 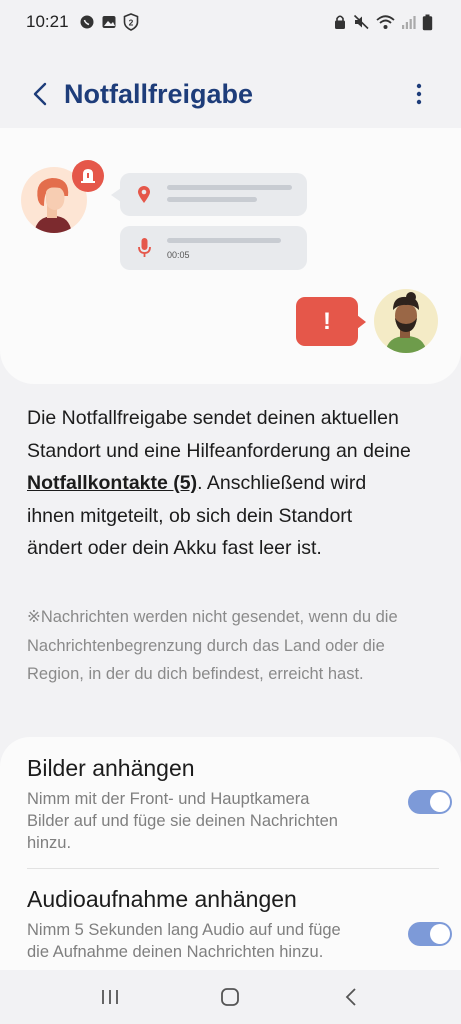 What do you see at coordinates (144, 194) in the screenshot?
I see `location-pin-icon` at bounding box center [144, 194].